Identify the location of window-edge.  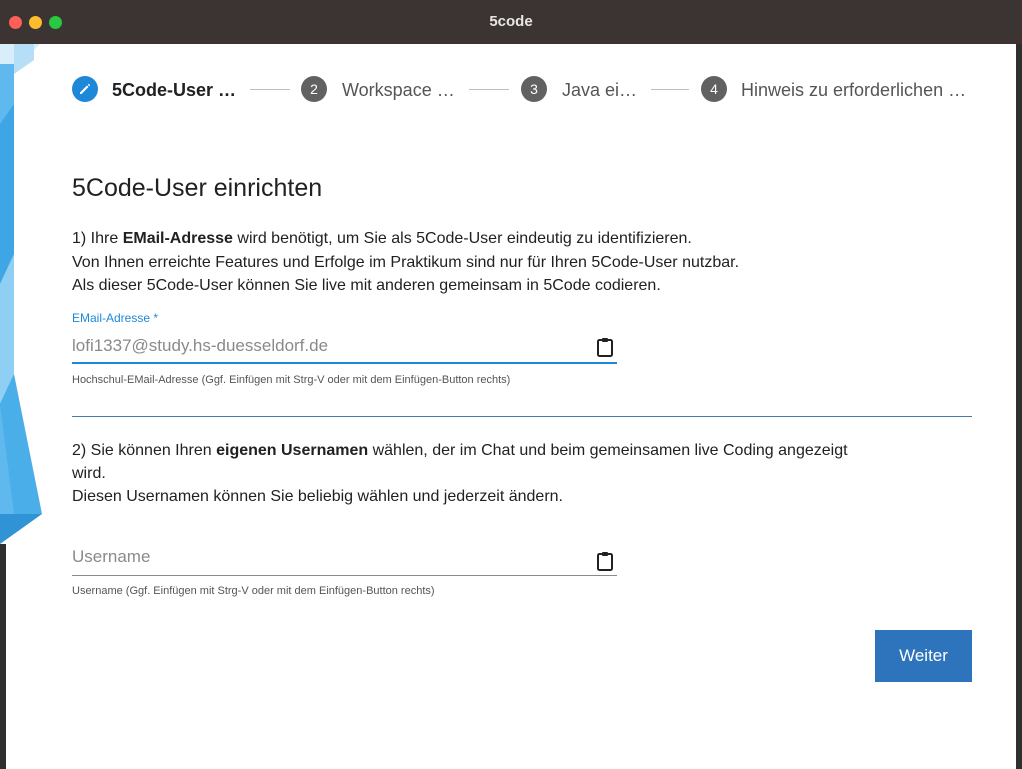
(1019, 406).